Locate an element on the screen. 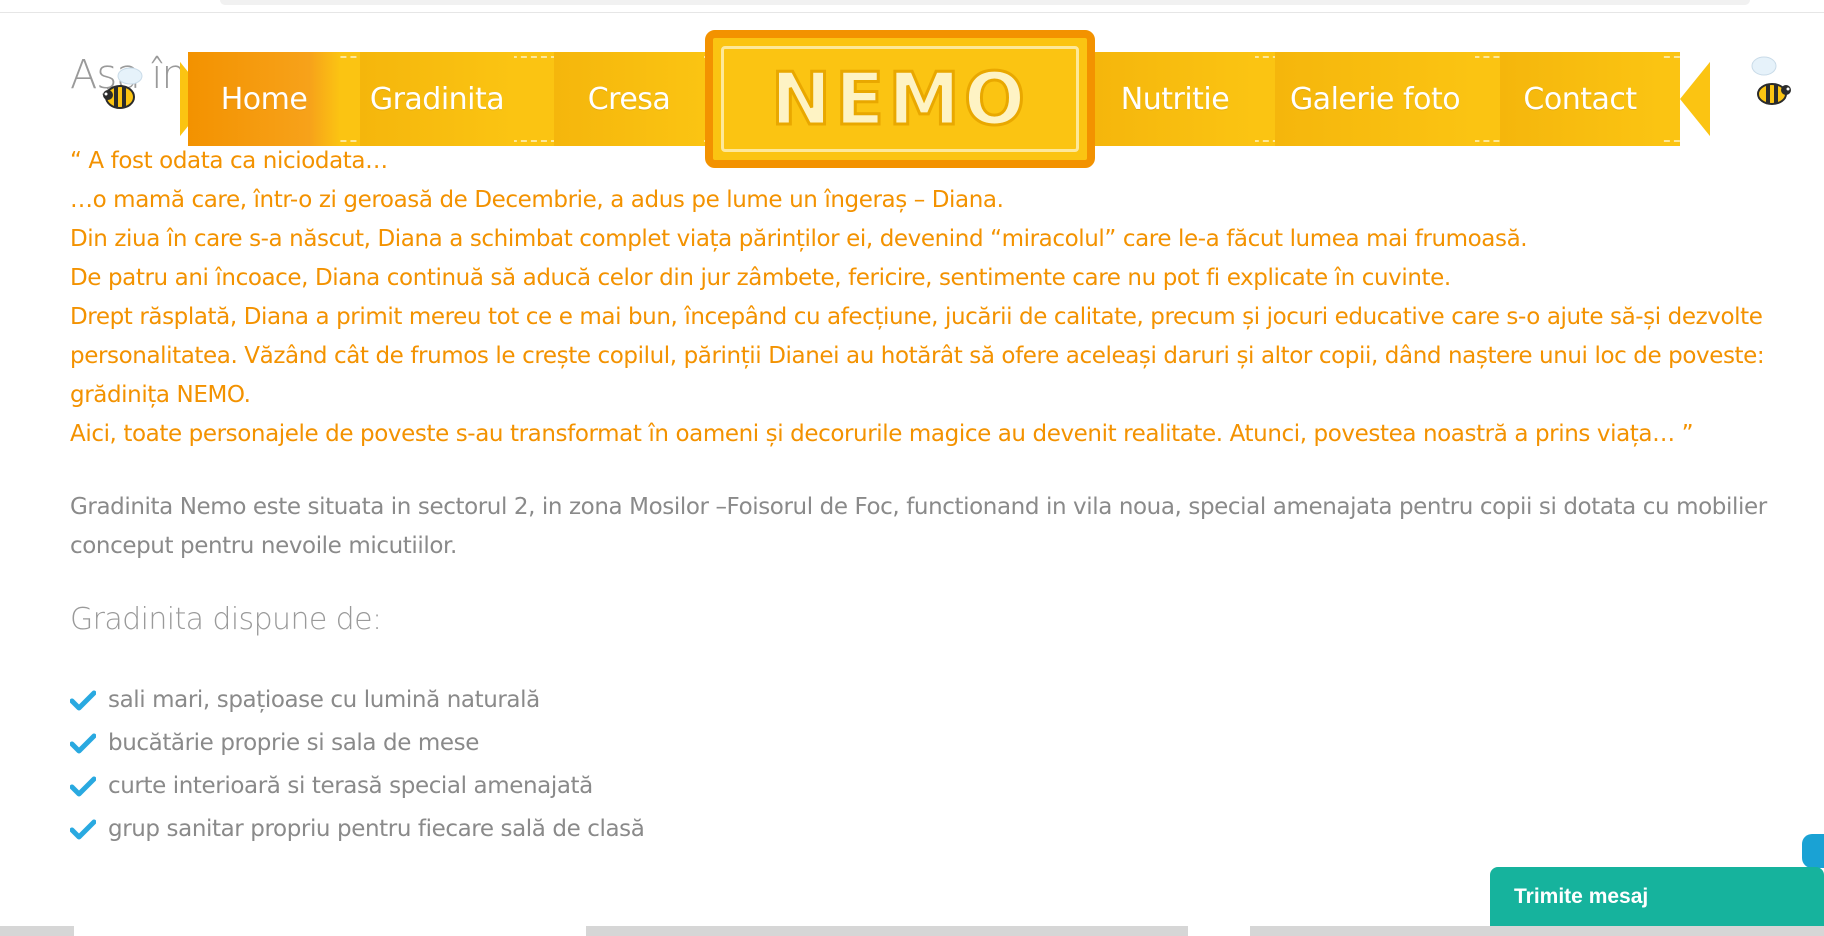 The width and height of the screenshot is (1824, 936). feature-label: bucătărie proprie si sala de mese is located at coordinates (293, 742).